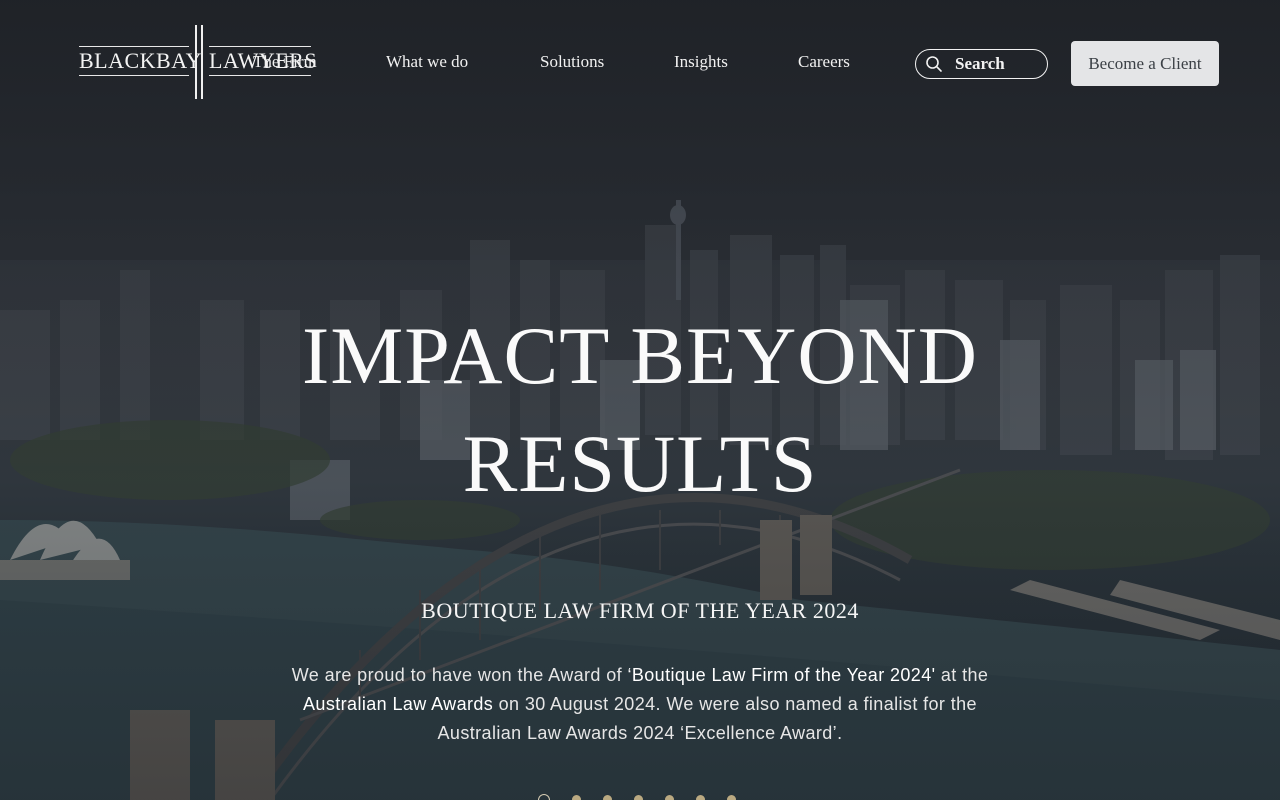  Describe the element at coordinates (824, 62) in the screenshot. I see `nav-item-careers: Careers` at that location.